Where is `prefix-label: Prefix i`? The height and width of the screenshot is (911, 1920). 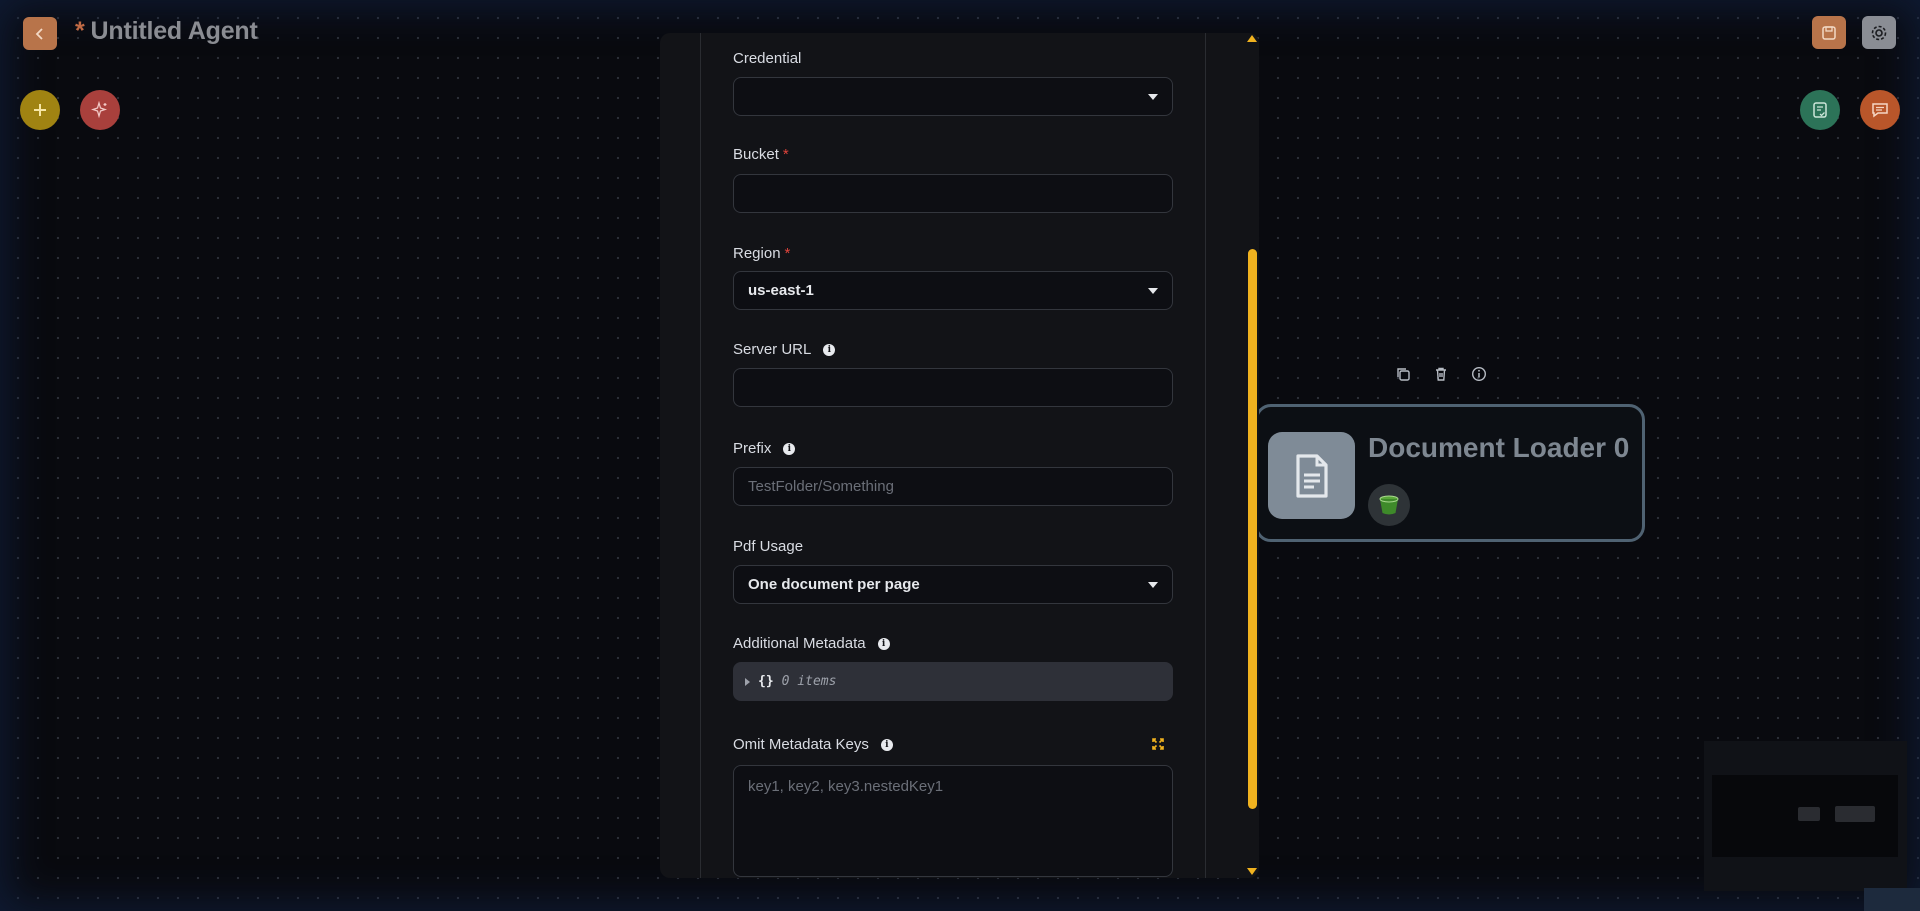
prefix-label: Prefix i is located at coordinates (764, 448).